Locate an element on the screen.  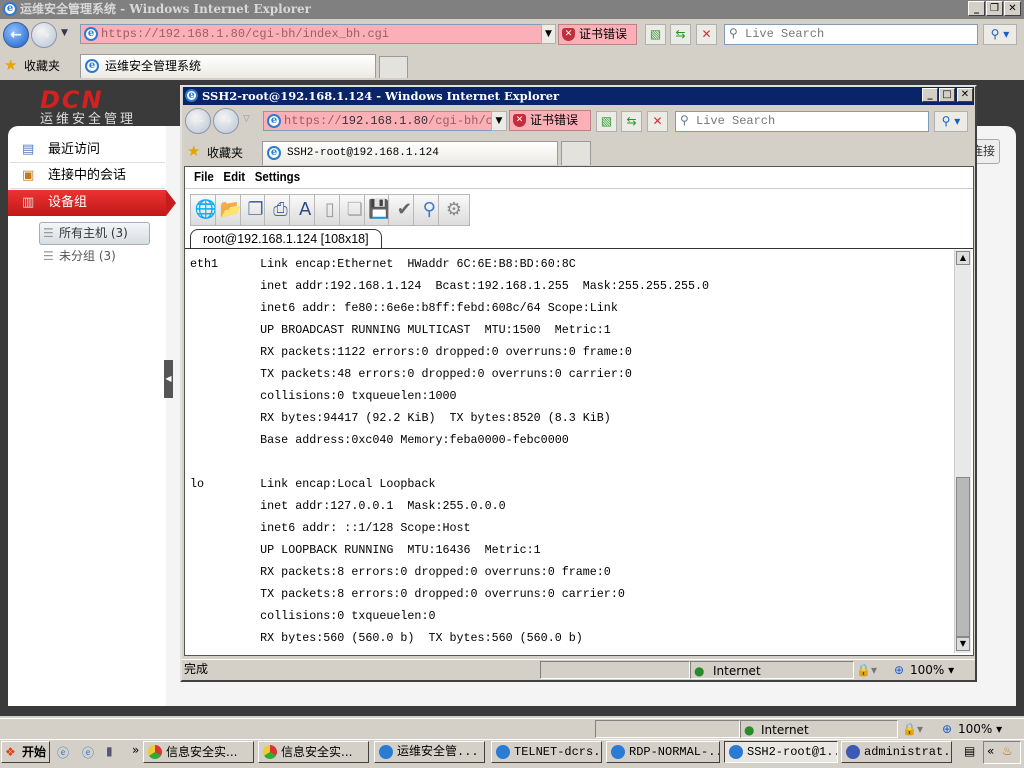
tree-item-all-hosts: ☰ 所有主机 (3) is located at coordinates (94, 233).